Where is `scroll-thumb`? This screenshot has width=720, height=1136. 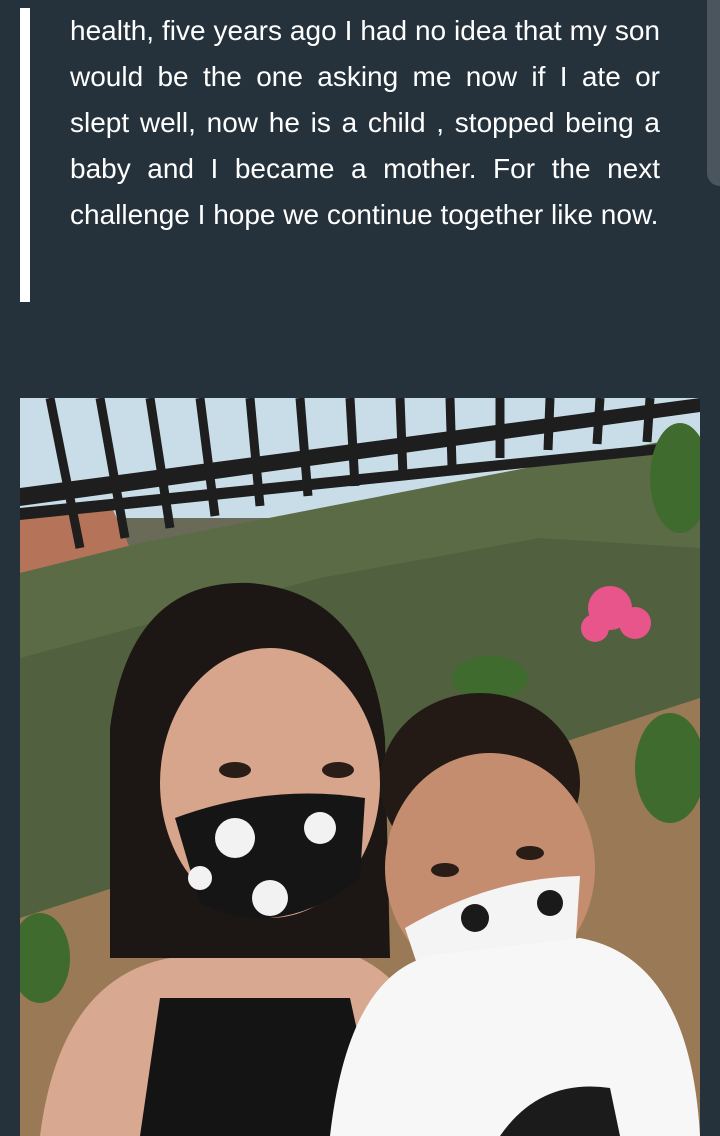 scroll-thumb is located at coordinates (713, 93).